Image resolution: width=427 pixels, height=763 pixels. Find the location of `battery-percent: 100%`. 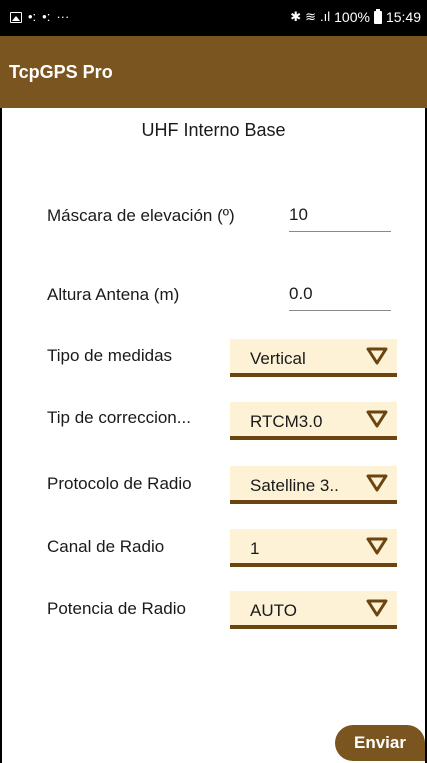

battery-percent: 100% is located at coordinates (352, 17).